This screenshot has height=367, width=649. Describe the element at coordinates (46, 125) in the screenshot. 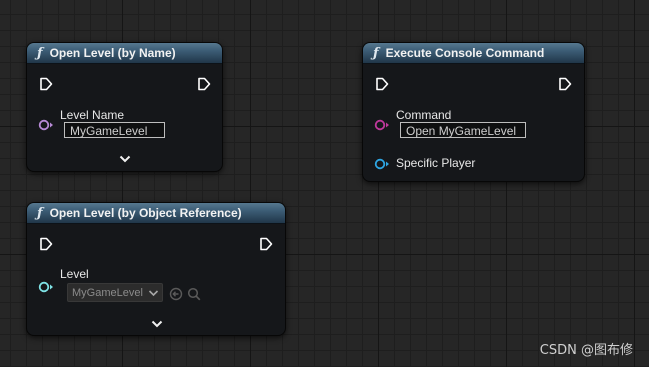

I see `name-input-pin` at that location.